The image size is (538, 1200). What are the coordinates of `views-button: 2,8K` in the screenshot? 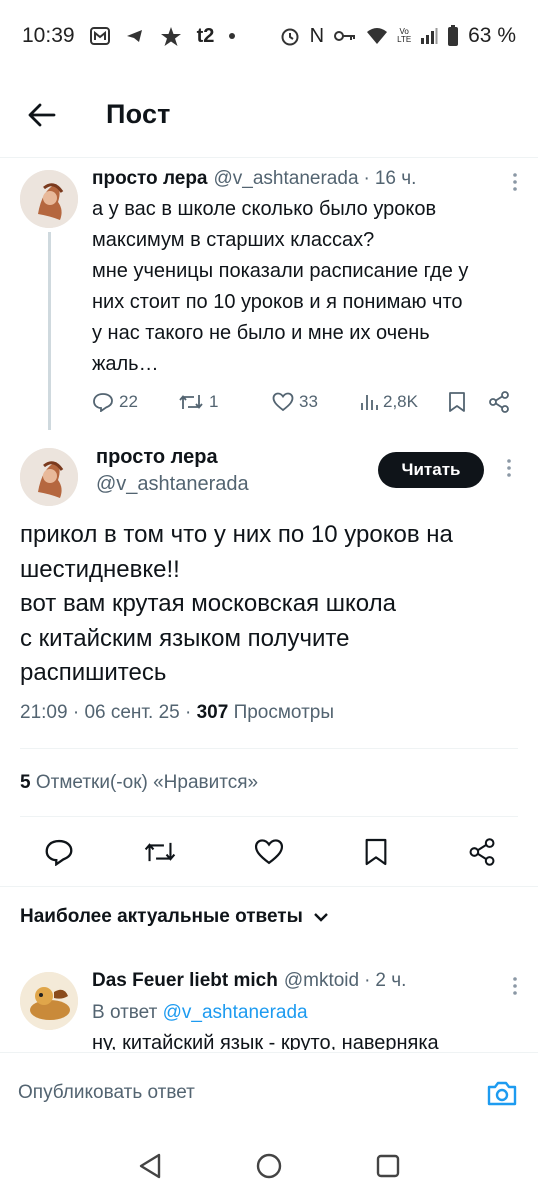 It's located at (389, 402).